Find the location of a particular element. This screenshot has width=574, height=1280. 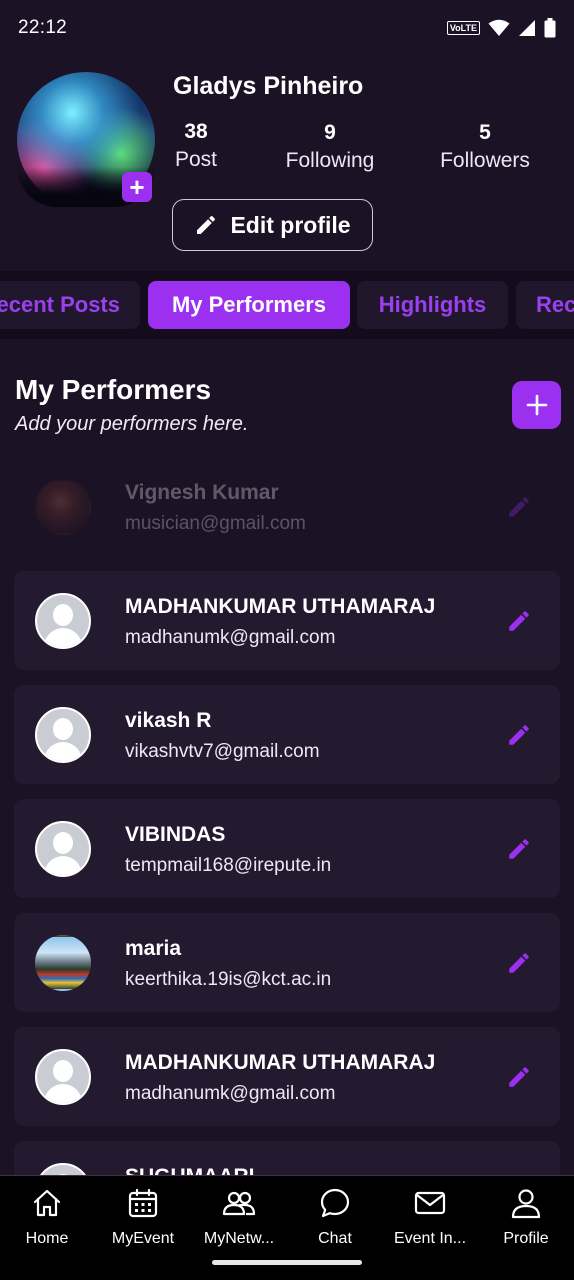

stat-followers-value: 5 is located at coordinates (485, 132).